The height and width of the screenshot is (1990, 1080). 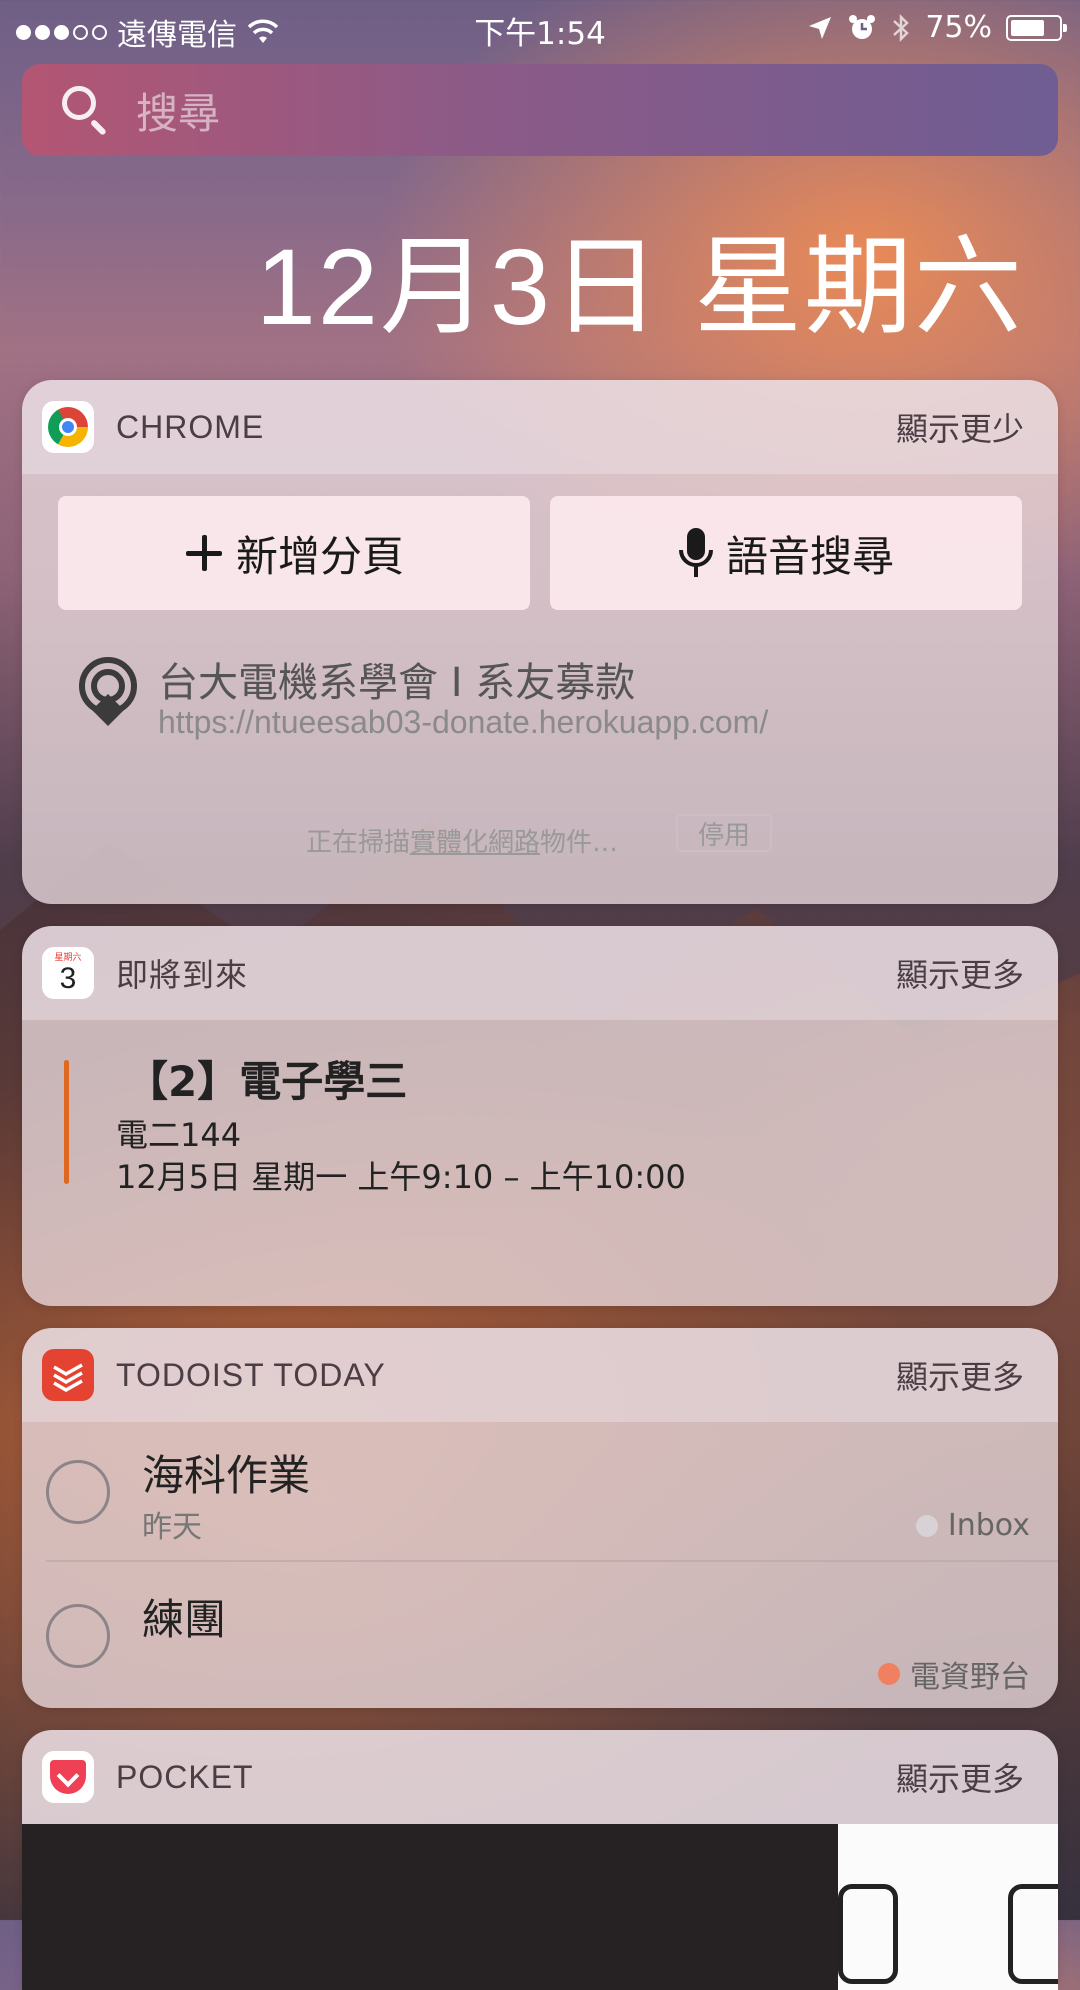 I want to click on project-name: Inbox, so click(x=988, y=1525).